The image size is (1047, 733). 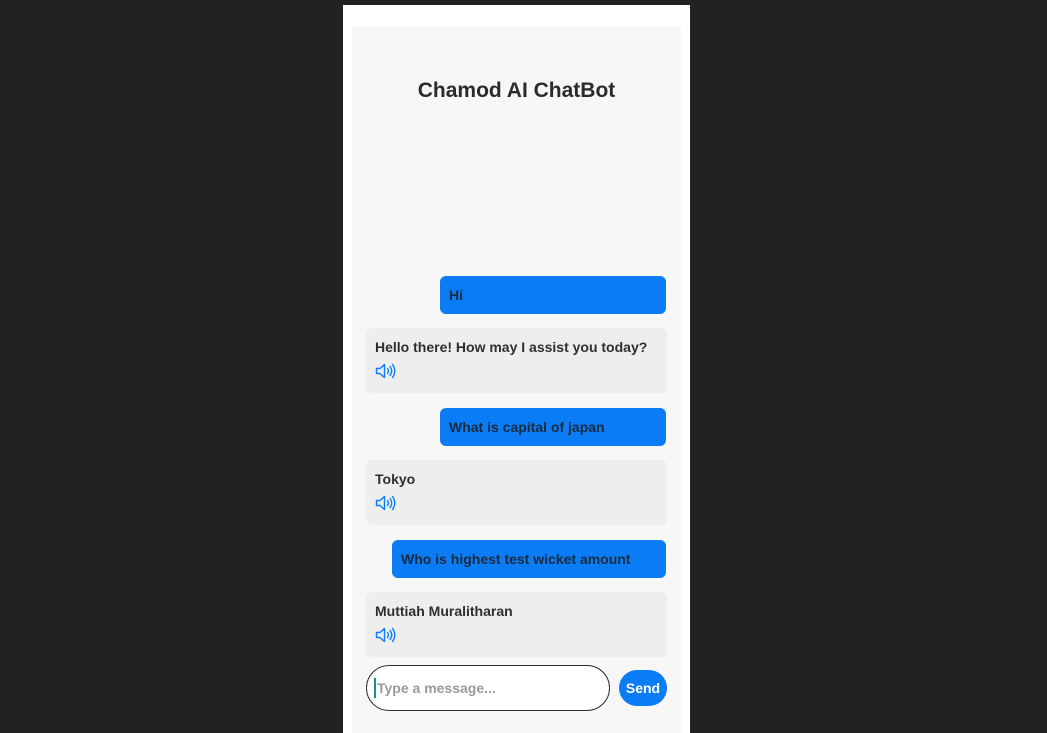 I want to click on message-input-wrapper, so click(x=488, y=688).